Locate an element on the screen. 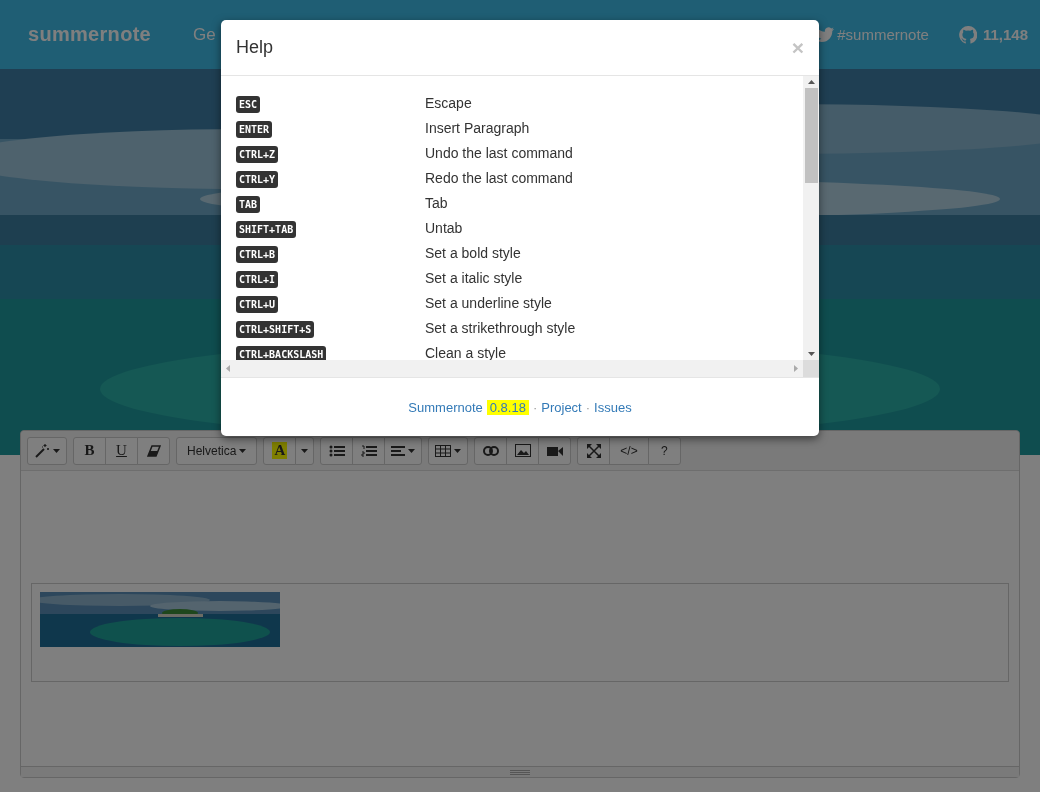  link-icon is located at coordinates (490, 450).